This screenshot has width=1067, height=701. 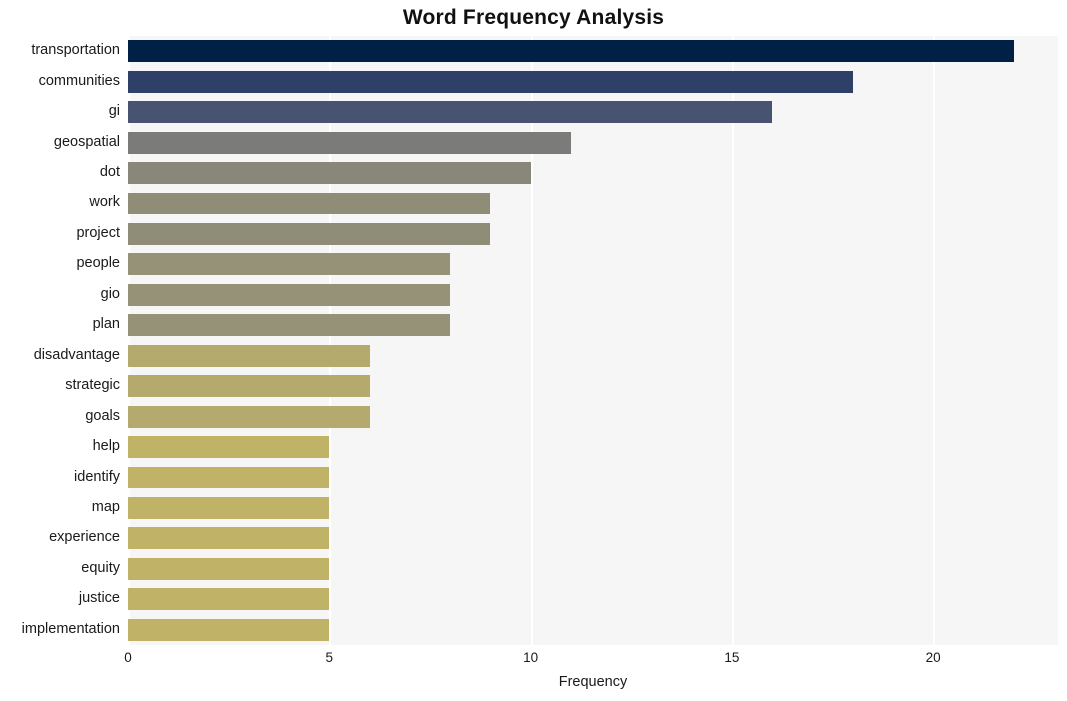 I want to click on y-tick-label-disadvantage: disadvantage, so click(x=76, y=354).